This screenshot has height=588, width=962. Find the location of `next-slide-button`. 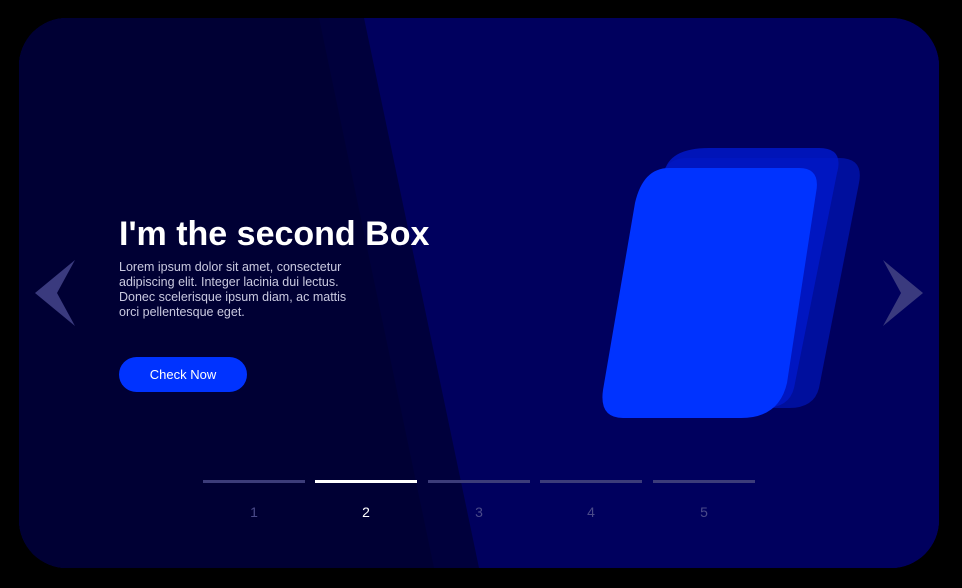

next-slide-button is located at coordinates (901, 293).